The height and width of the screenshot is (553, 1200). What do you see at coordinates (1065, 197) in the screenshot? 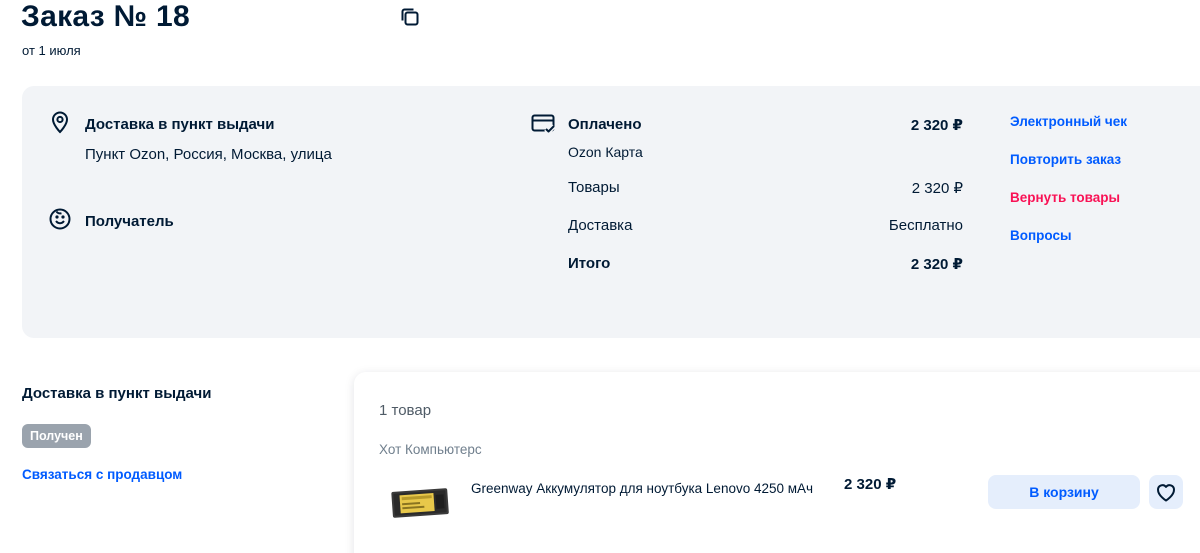
I see `return-goods-link: Вернуть товары` at bounding box center [1065, 197].